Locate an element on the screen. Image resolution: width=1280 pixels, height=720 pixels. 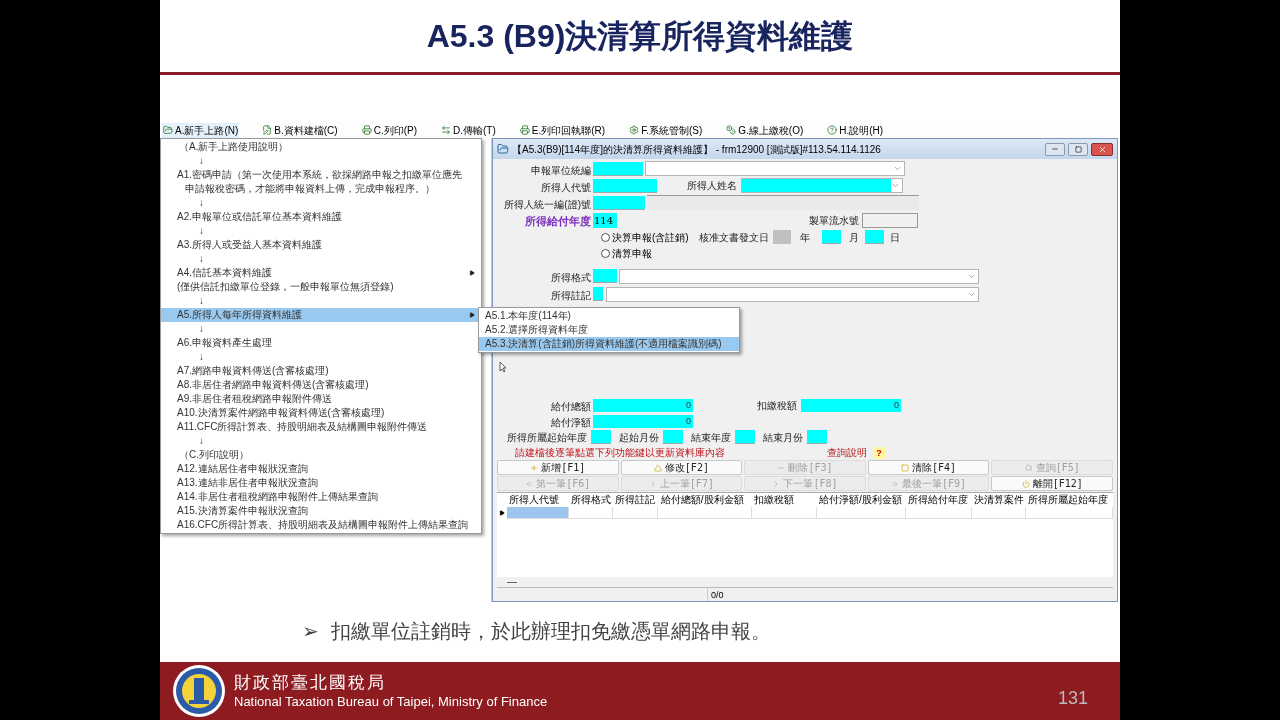
menu-bar-item: A.新手上路(N) is located at coordinates (201, 130).